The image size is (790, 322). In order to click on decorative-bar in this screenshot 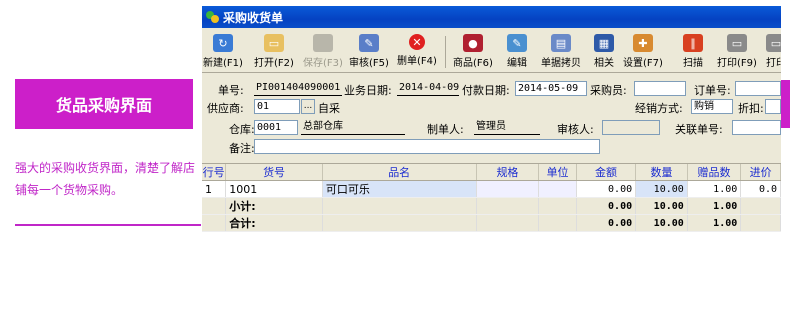, I will do `click(785, 104)`.